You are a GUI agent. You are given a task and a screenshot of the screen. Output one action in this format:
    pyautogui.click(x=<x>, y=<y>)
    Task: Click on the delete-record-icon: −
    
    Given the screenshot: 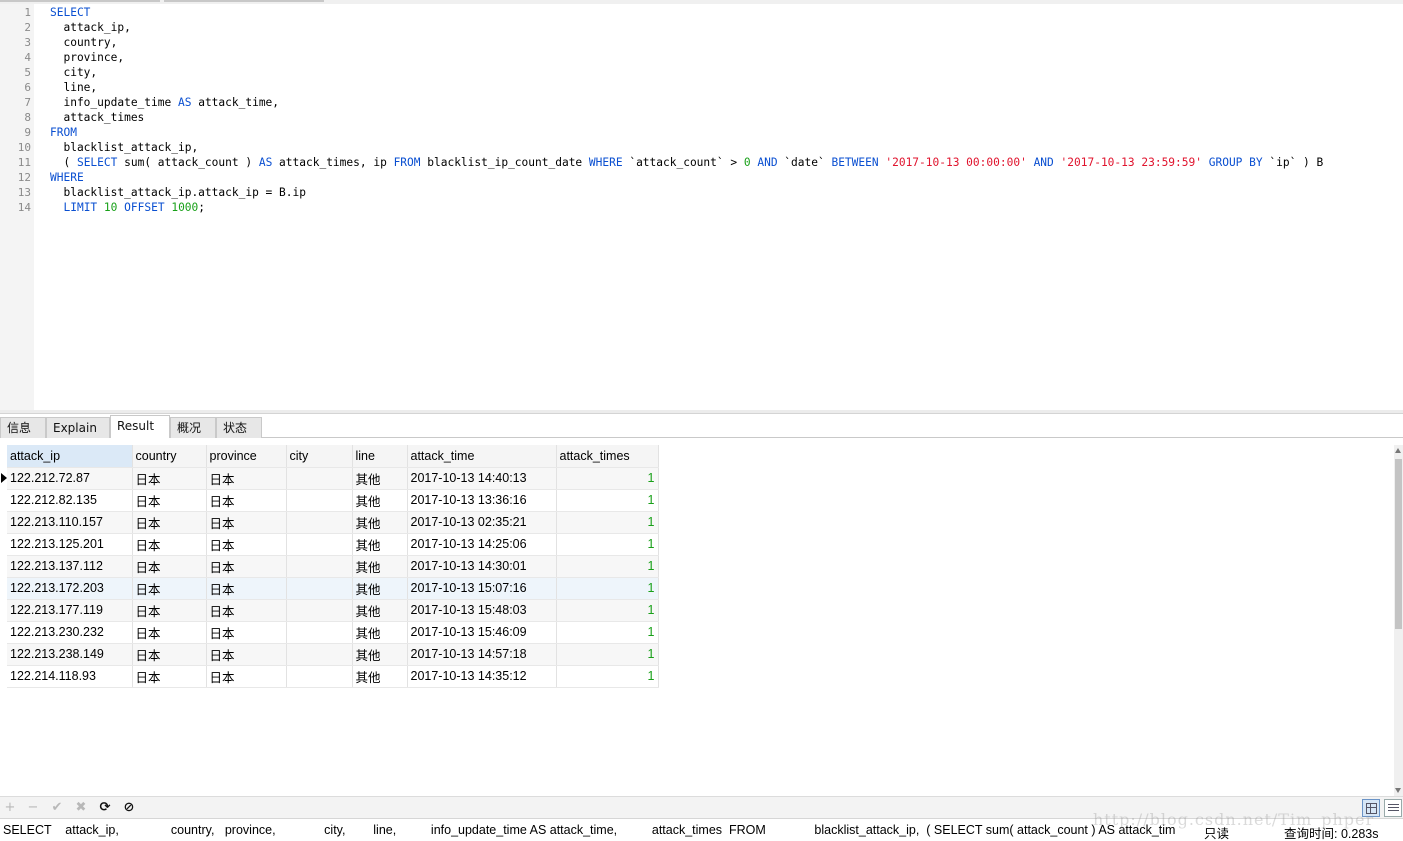 What is the action you would take?
    pyautogui.click(x=33, y=808)
    